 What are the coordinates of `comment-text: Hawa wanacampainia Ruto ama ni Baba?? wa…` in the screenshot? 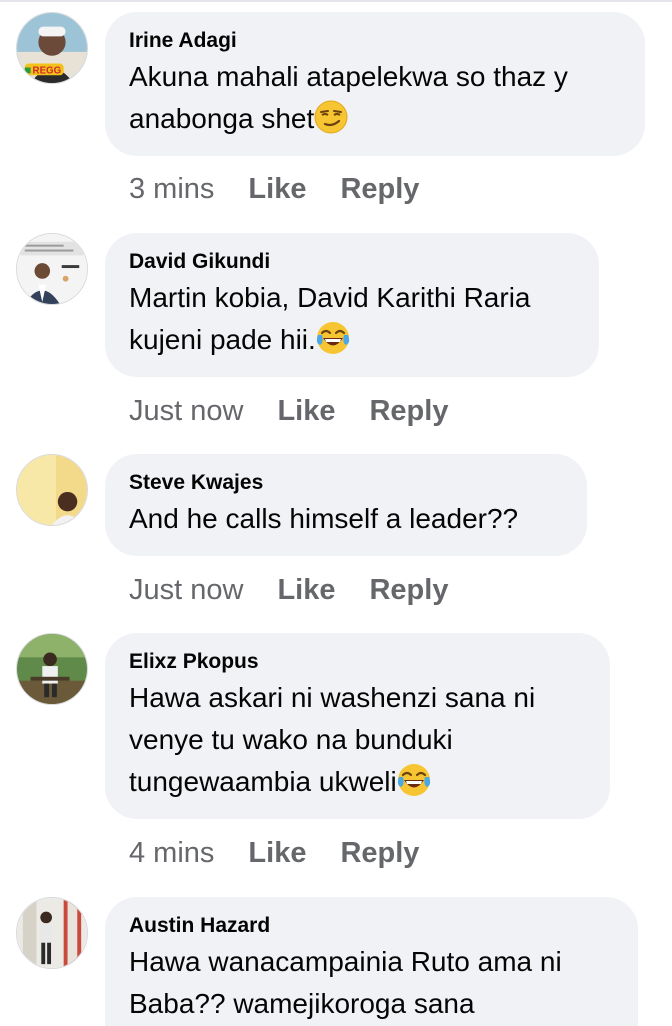 It's located at (349, 982).